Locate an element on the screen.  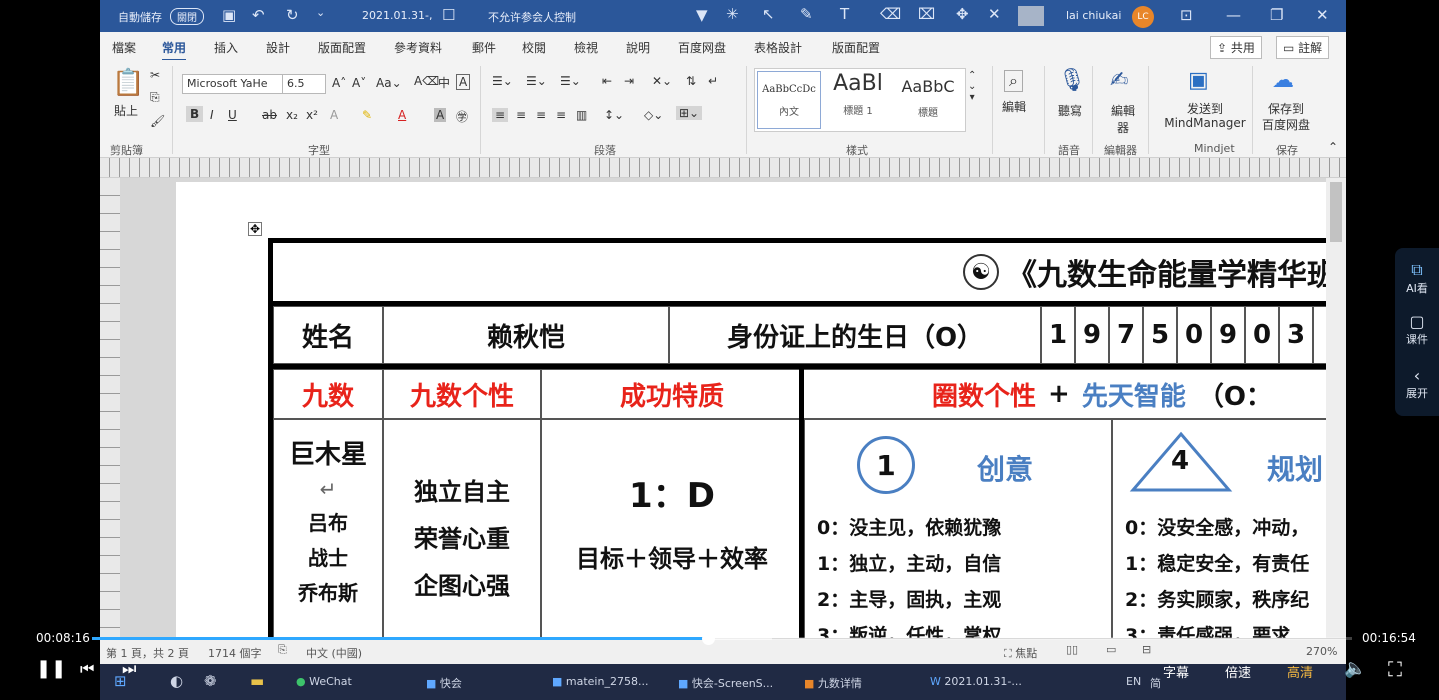
editor-icon: ✍ is located at coordinates (1119, 80).